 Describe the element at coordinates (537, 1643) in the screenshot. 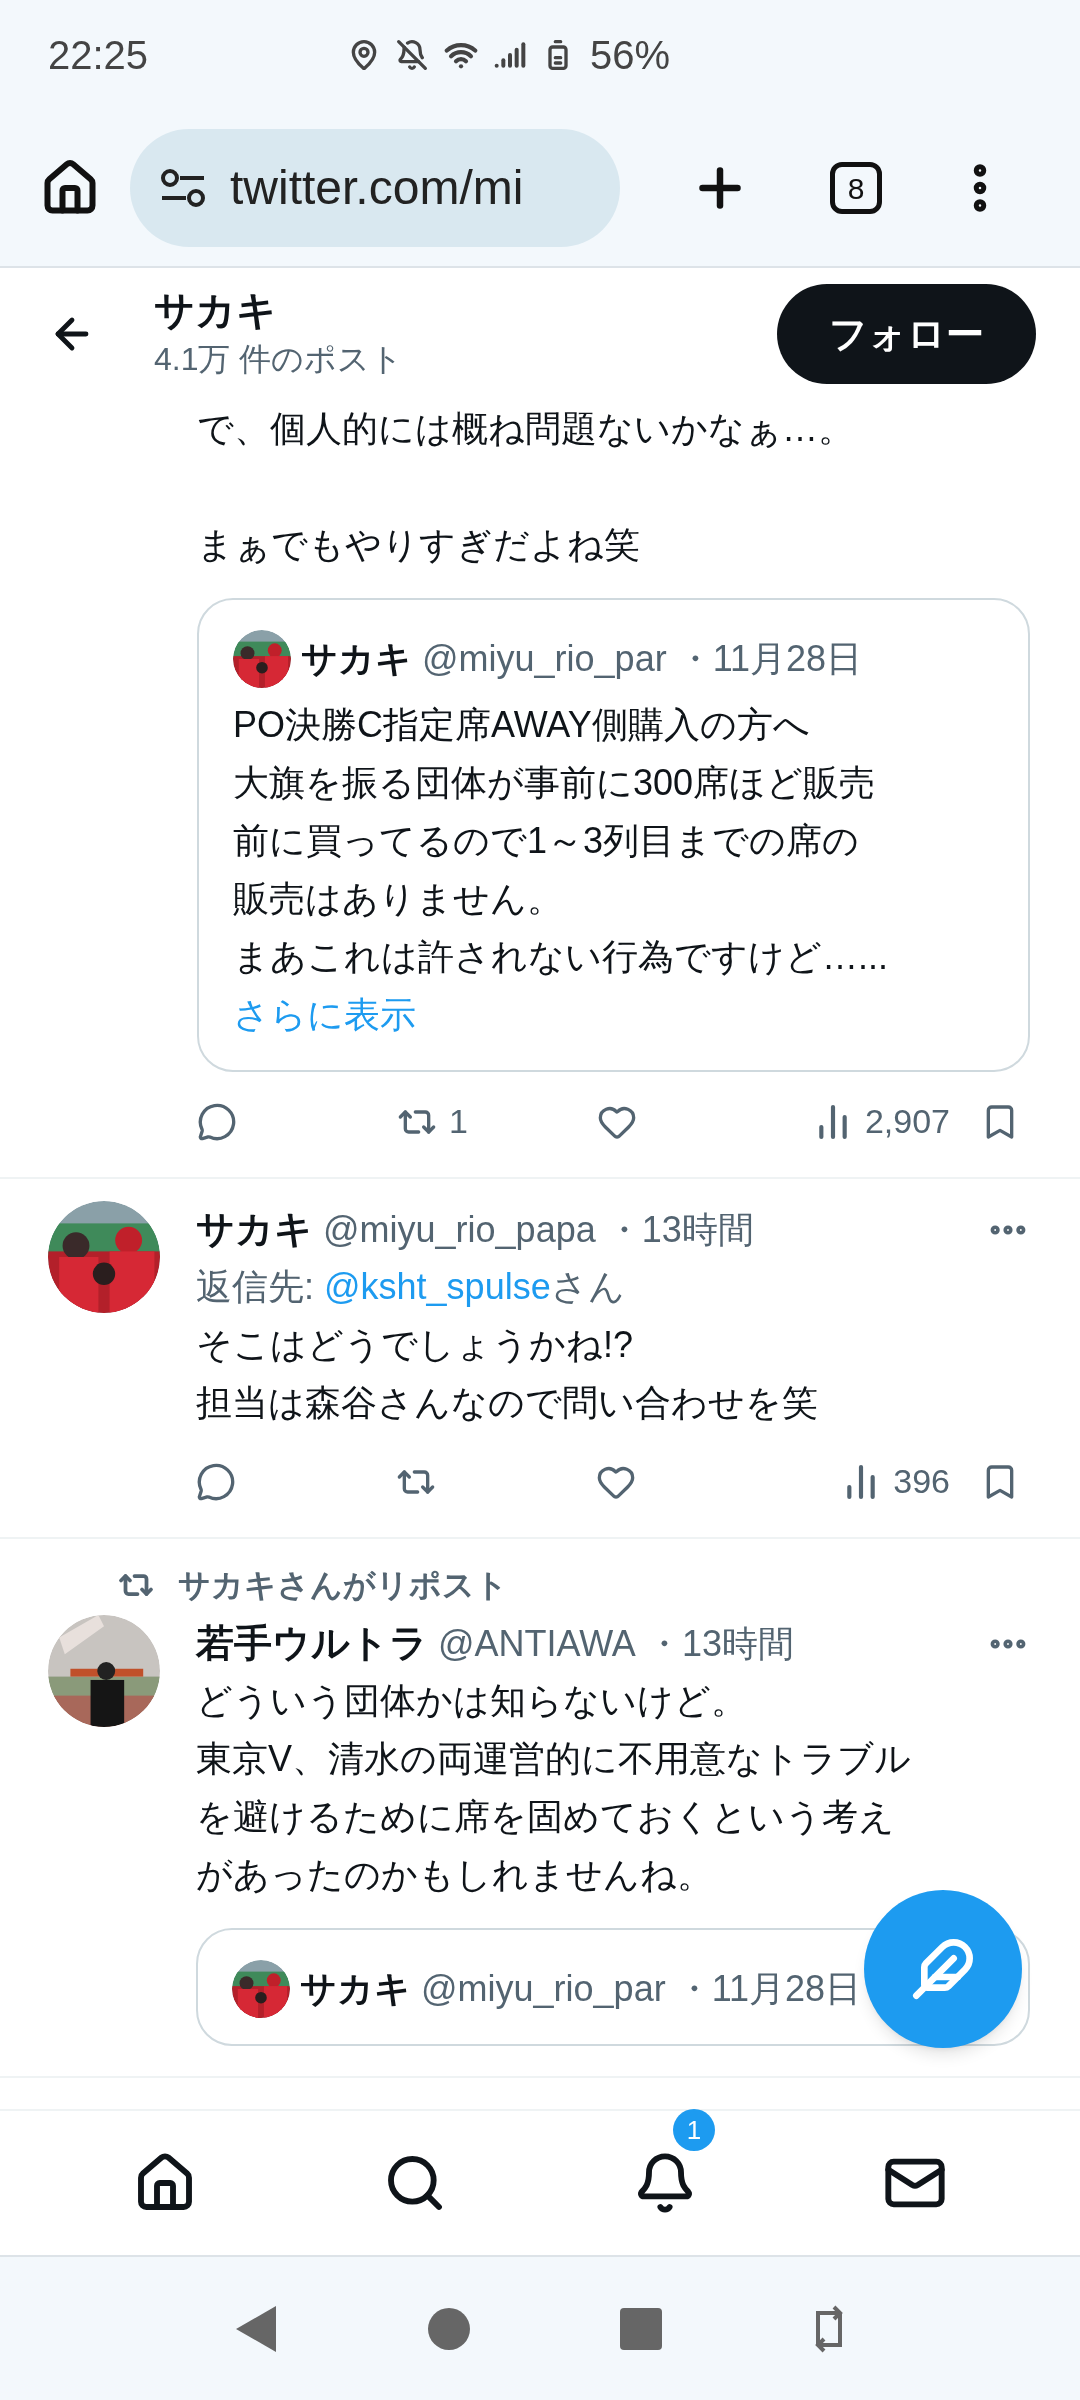

I see `author-handle: @ANTIAWA` at that location.